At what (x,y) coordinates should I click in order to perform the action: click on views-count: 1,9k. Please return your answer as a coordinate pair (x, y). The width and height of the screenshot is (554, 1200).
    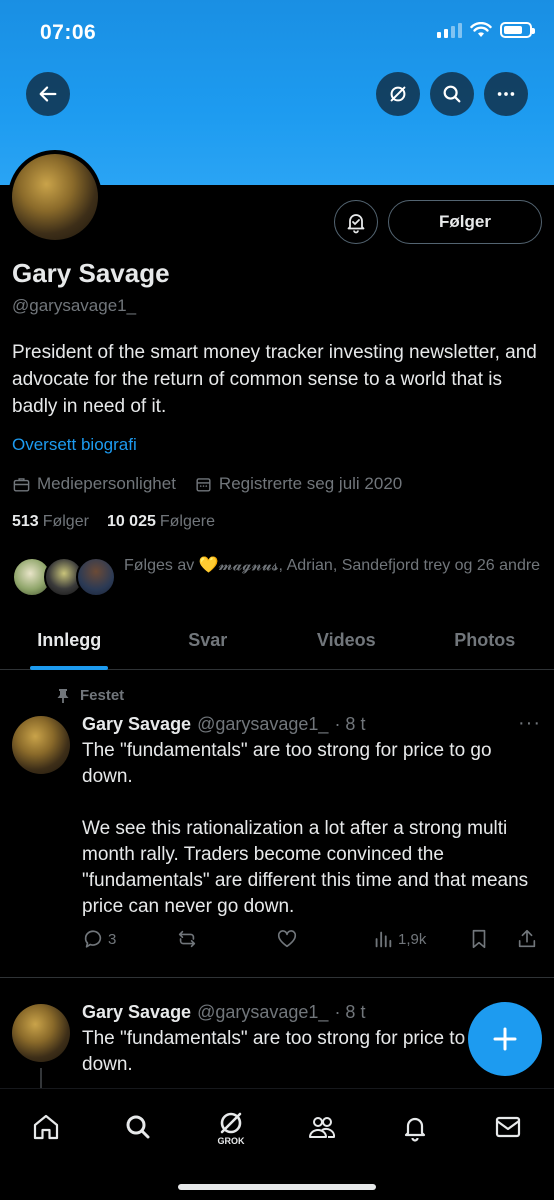
    Looking at the image, I should click on (412, 939).